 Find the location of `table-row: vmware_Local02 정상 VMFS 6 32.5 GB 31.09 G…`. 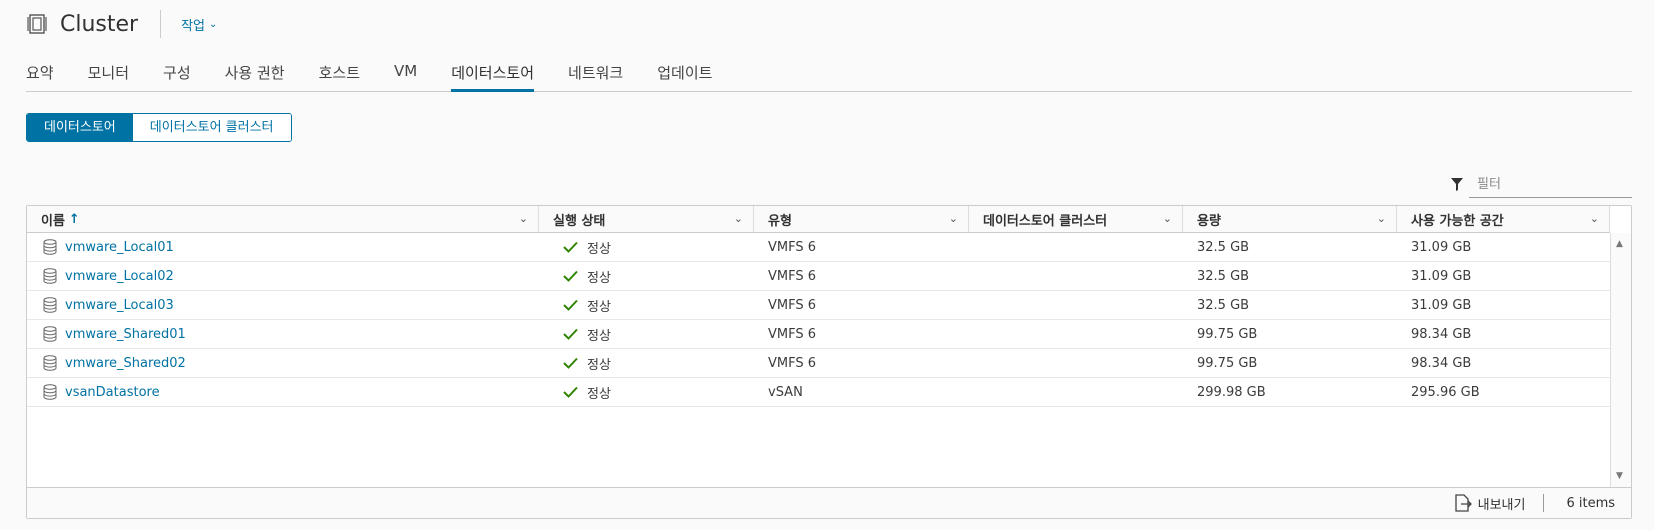

table-row: vmware_Local02 정상 VMFS 6 32.5 GB 31.09 G… is located at coordinates (818, 276).